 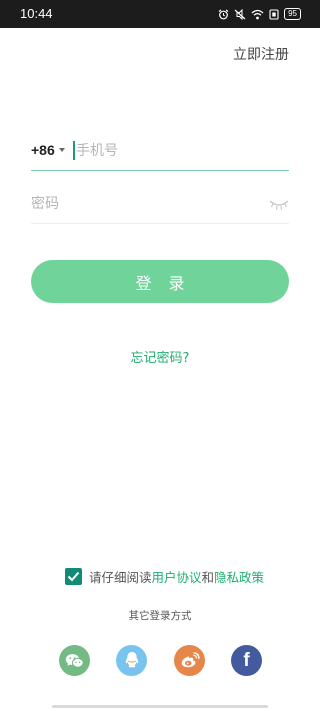 I want to click on password-field-row, so click(x=160, y=205).